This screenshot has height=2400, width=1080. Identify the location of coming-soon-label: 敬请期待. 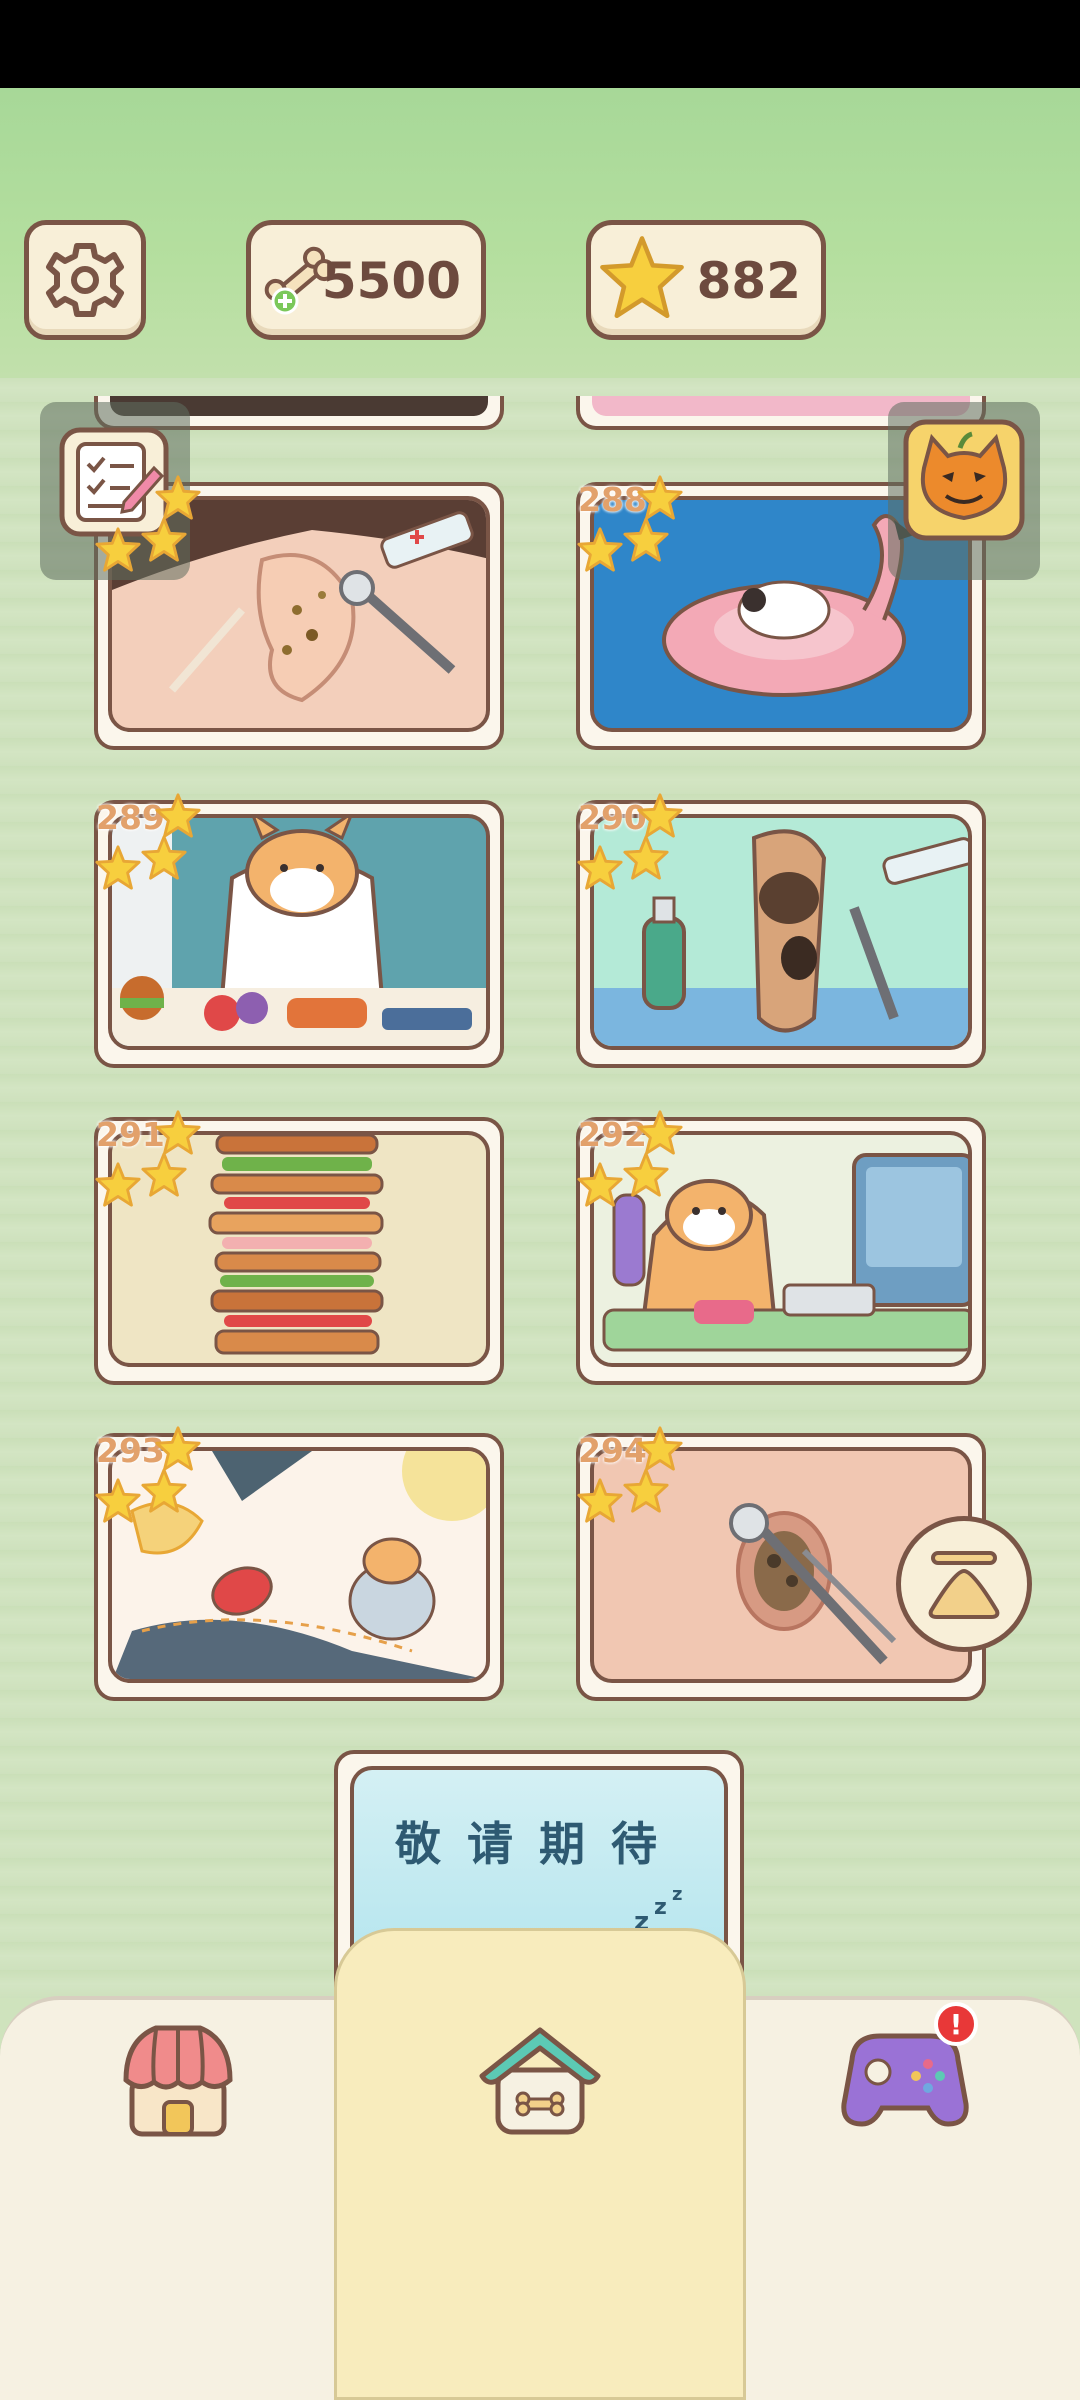
(539, 1844).